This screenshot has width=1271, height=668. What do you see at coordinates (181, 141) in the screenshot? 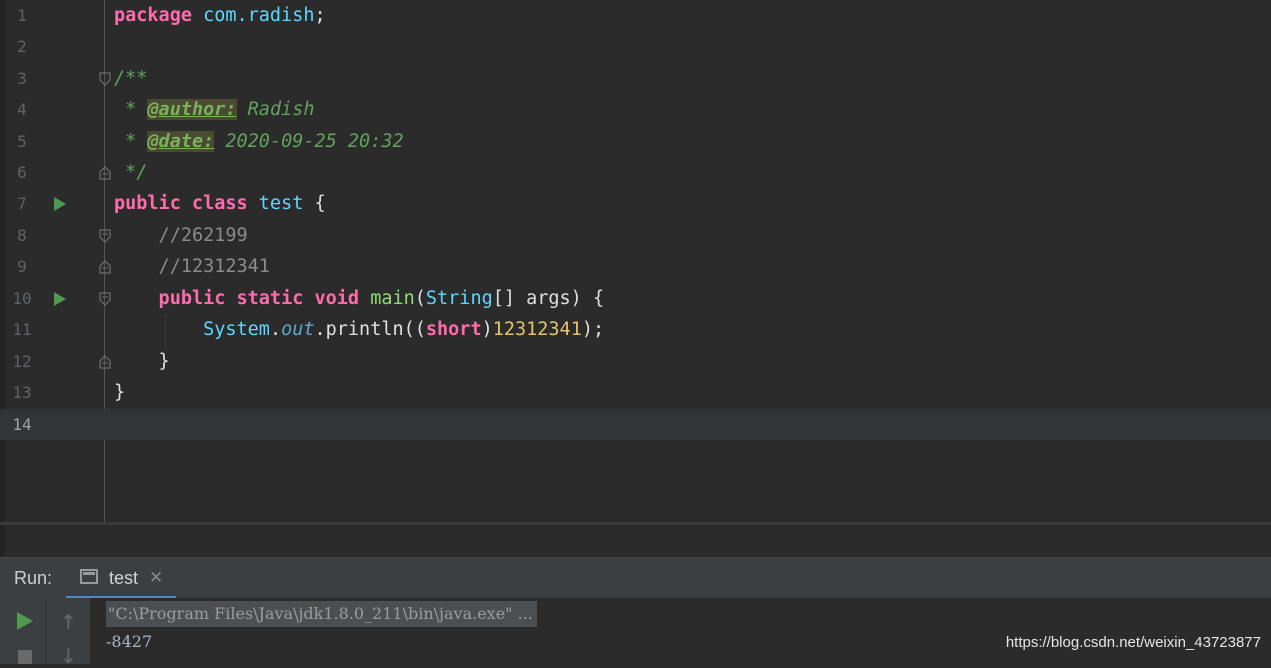
I see `doc-tag: @date:` at bounding box center [181, 141].